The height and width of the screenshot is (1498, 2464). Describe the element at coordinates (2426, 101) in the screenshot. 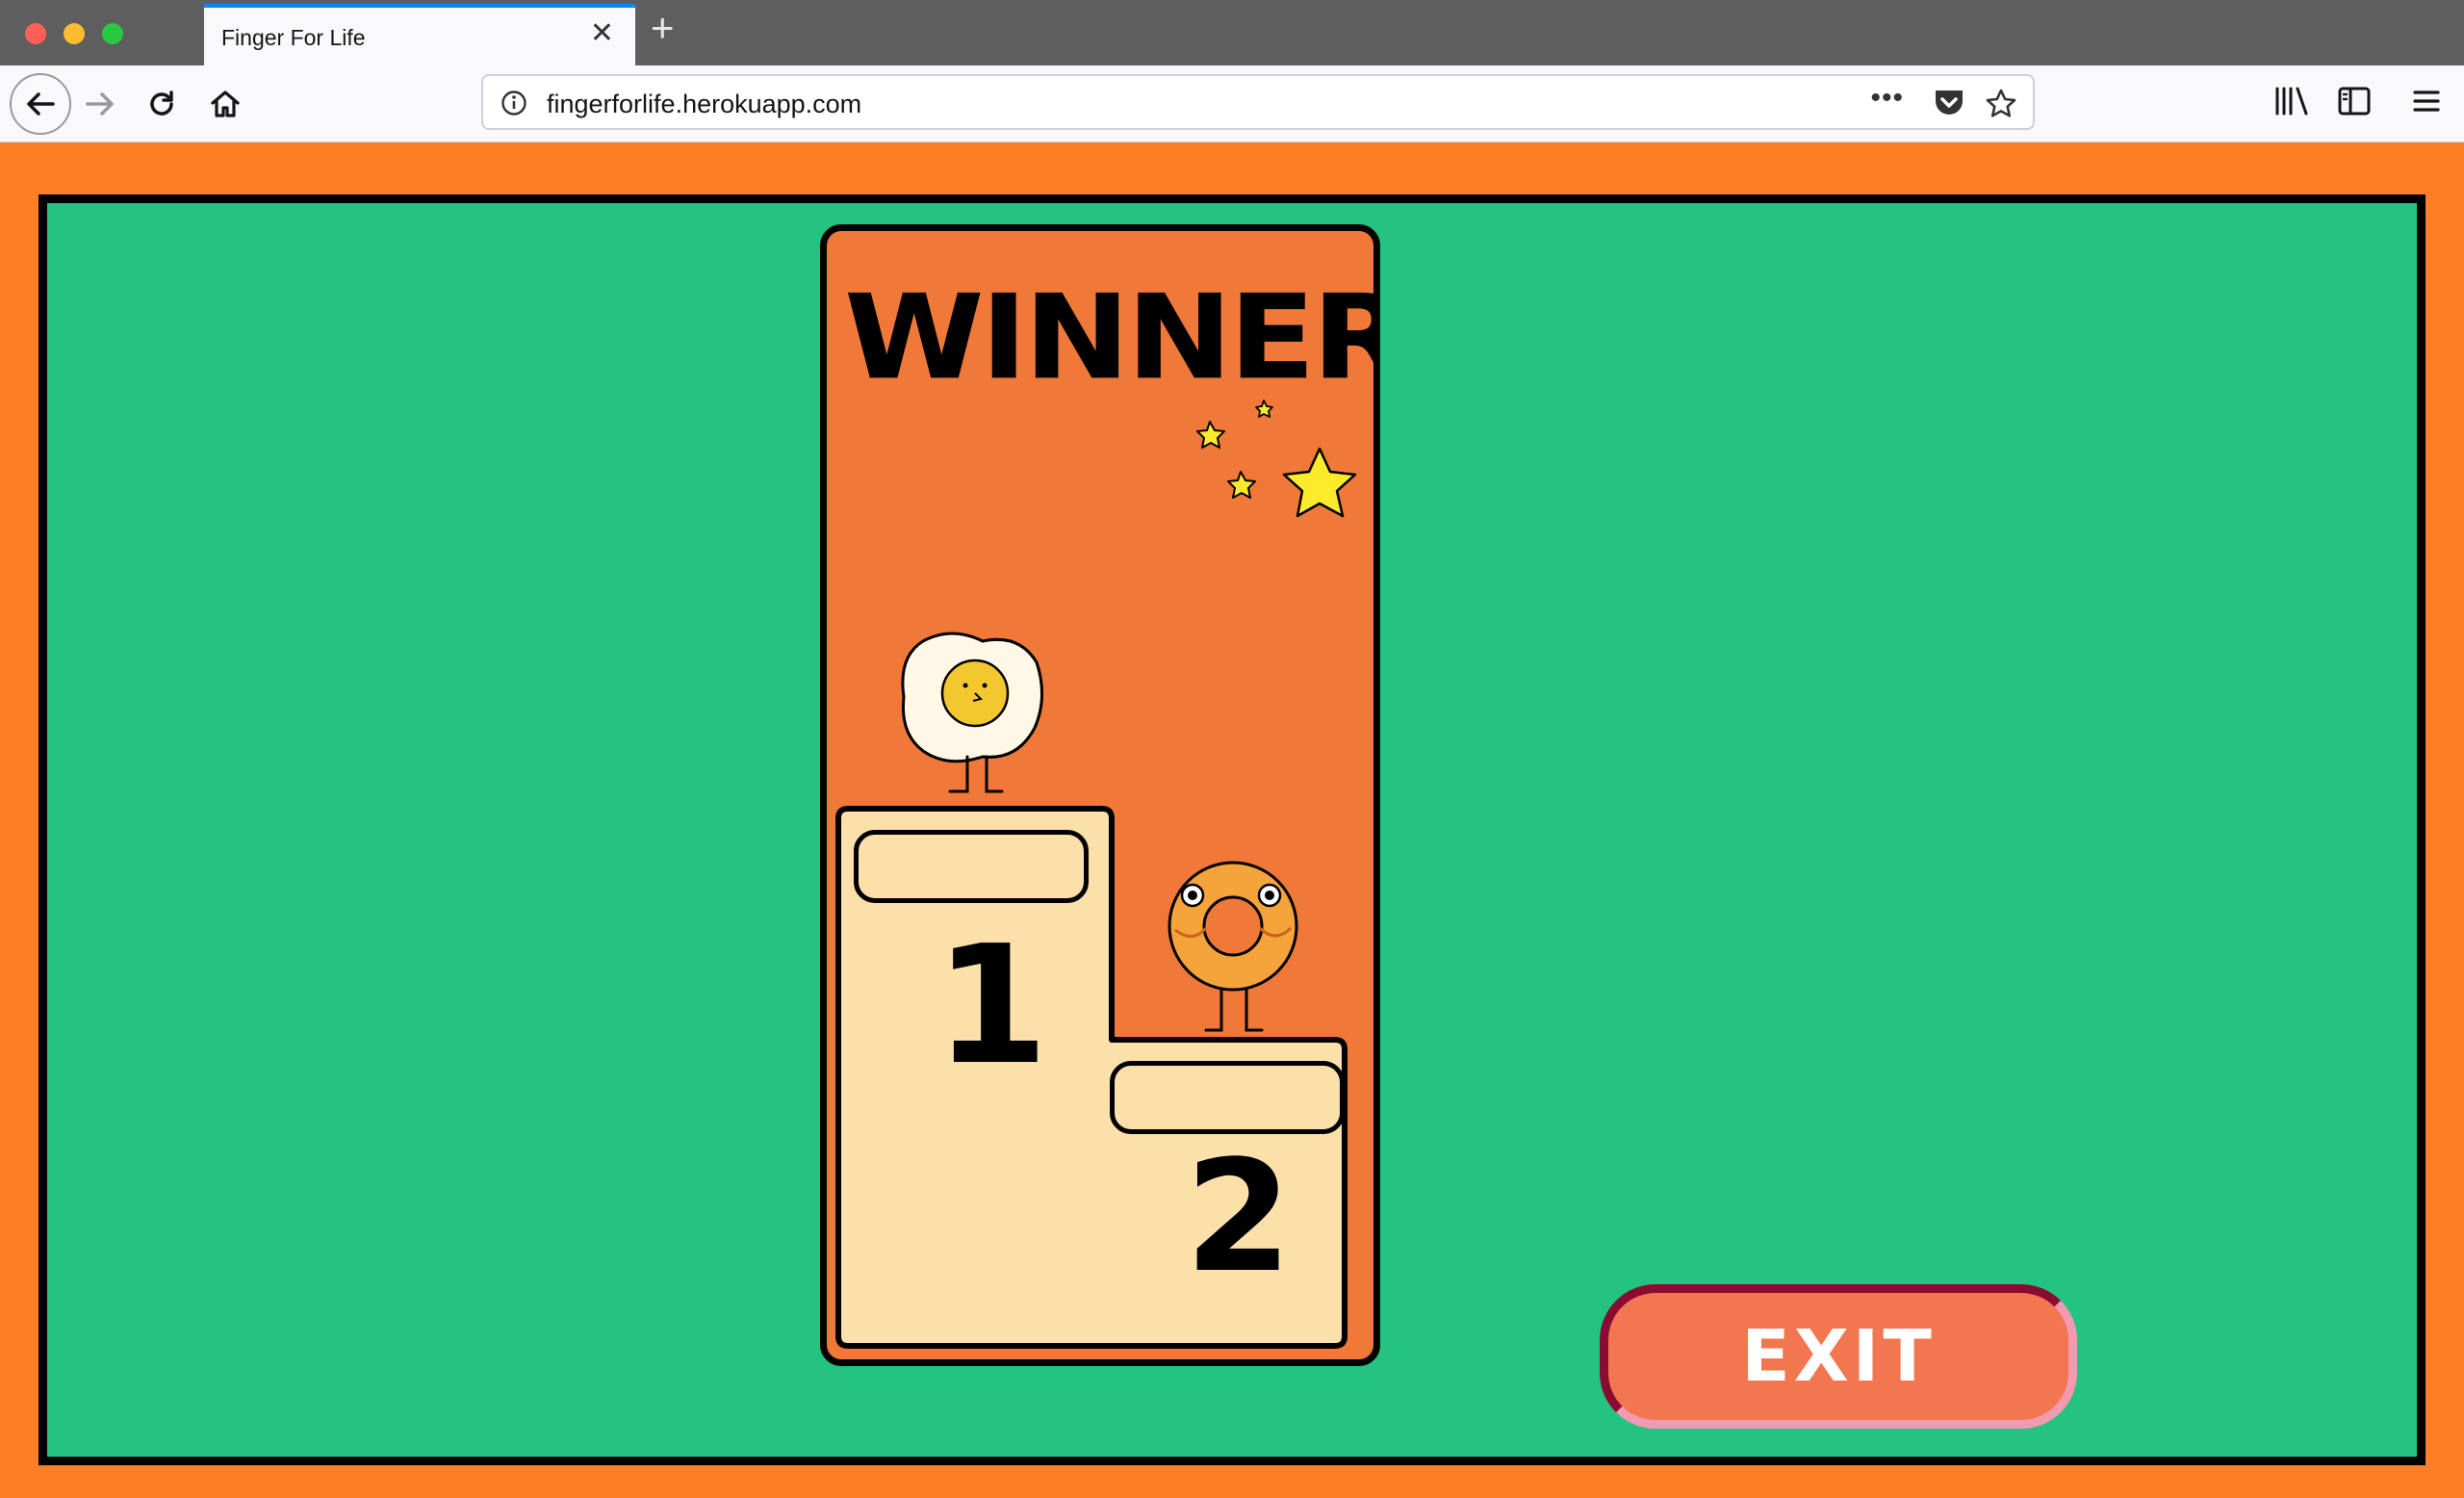

I see `hamburger-menu-icon` at that location.